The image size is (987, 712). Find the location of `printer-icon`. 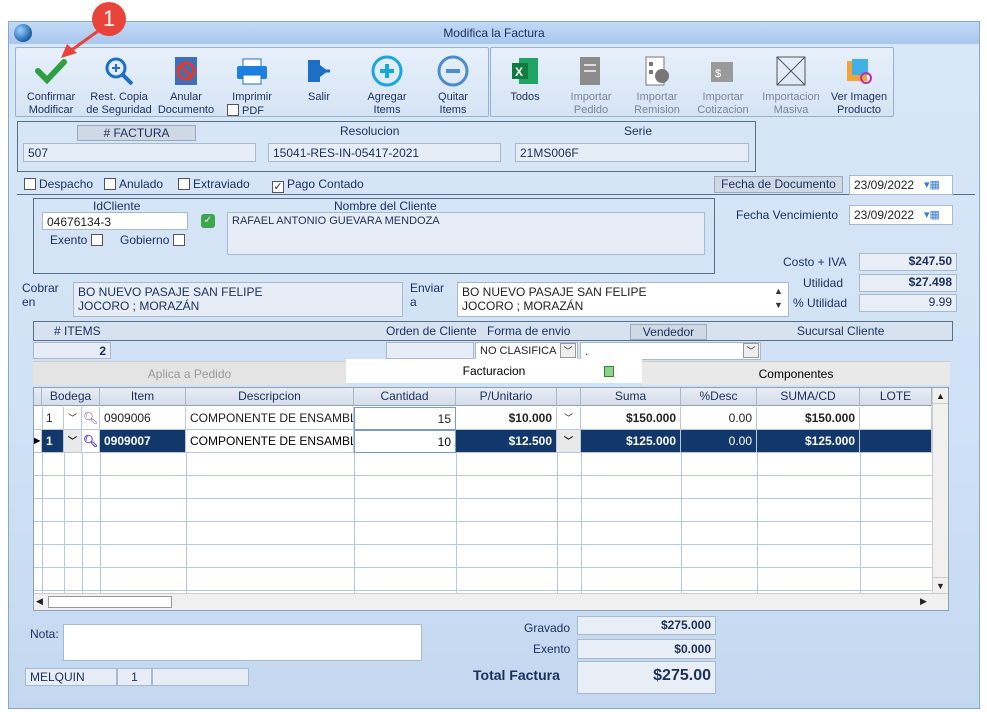

printer-icon is located at coordinates (252, 71).